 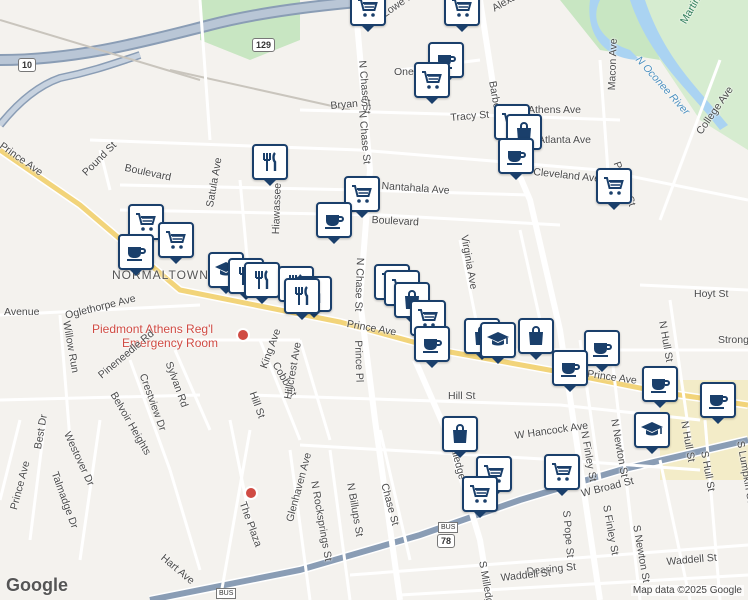 What do you see at coordinates (733, 340) in the screenshot?
I see `street-label: Strong` at bounding box center [733, 340].